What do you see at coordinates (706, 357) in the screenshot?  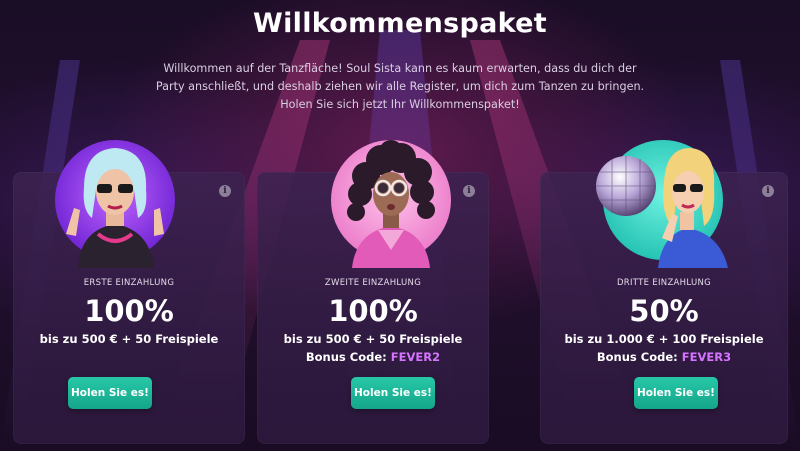 I see `bonus-code: FEVER3` at bounding box center [706, 357].